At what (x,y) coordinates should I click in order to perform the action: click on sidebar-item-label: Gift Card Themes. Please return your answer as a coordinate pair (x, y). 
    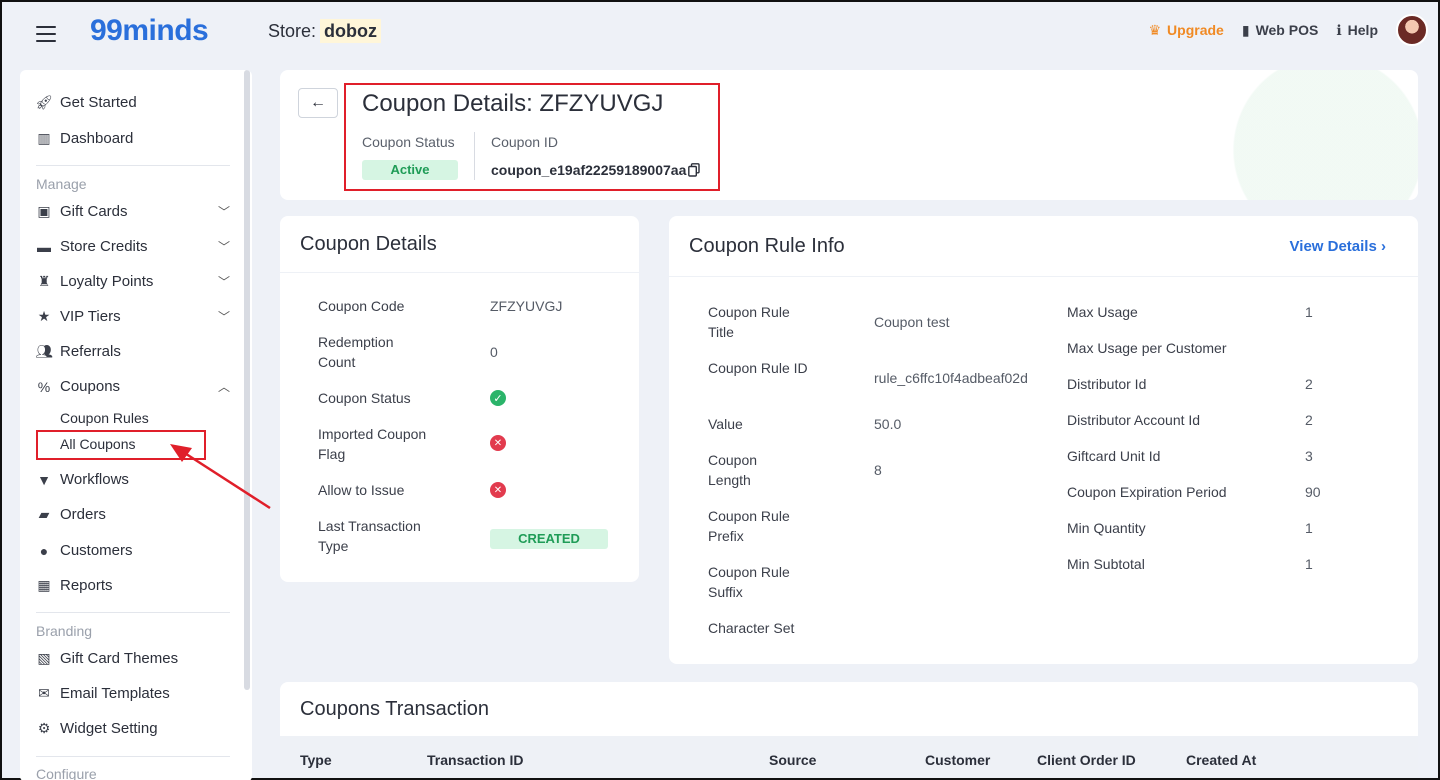
    Looking at the image, I should click on (119, 658).